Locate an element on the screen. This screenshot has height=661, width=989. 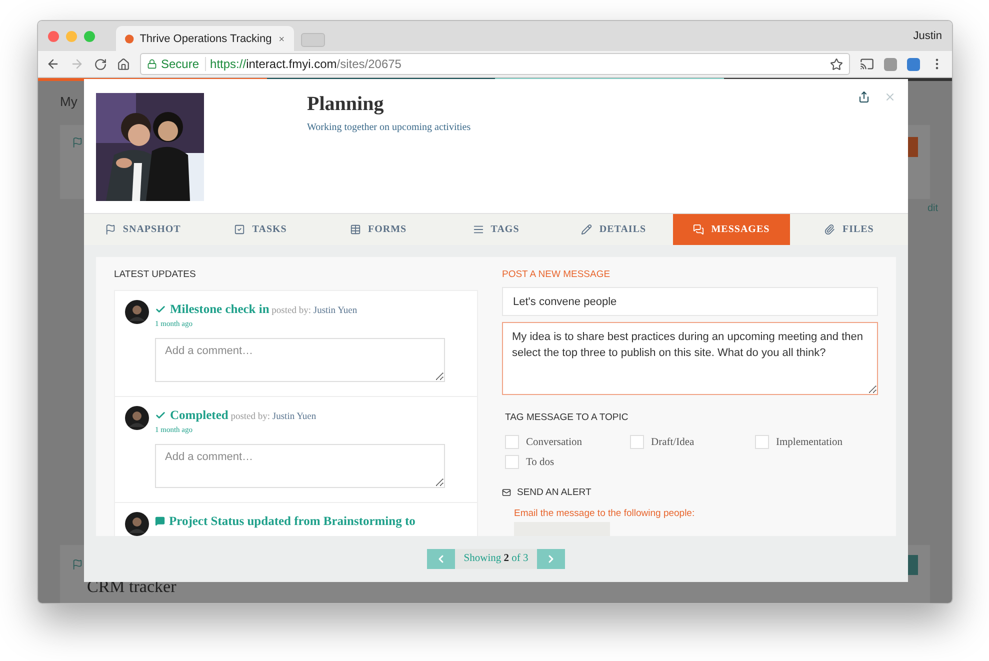
browser-tab: Thrive Operations Tracking is located at coordinates (205, 38).